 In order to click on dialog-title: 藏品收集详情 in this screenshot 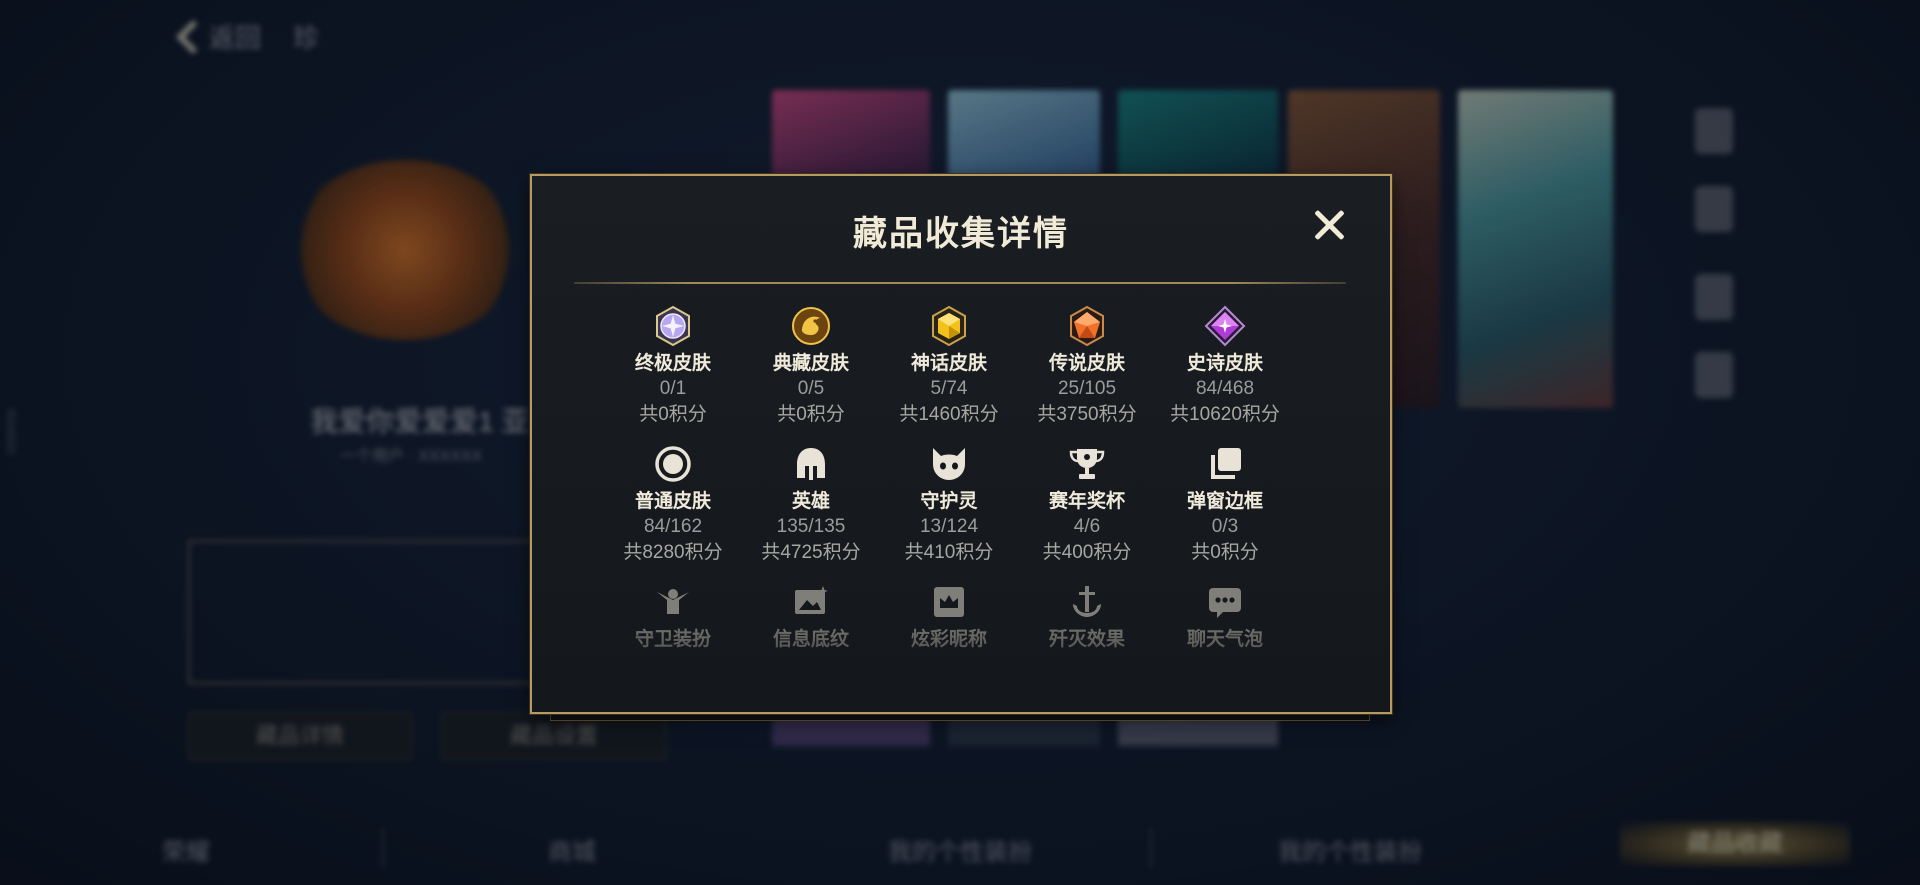, I will do `click(961, 234)`.